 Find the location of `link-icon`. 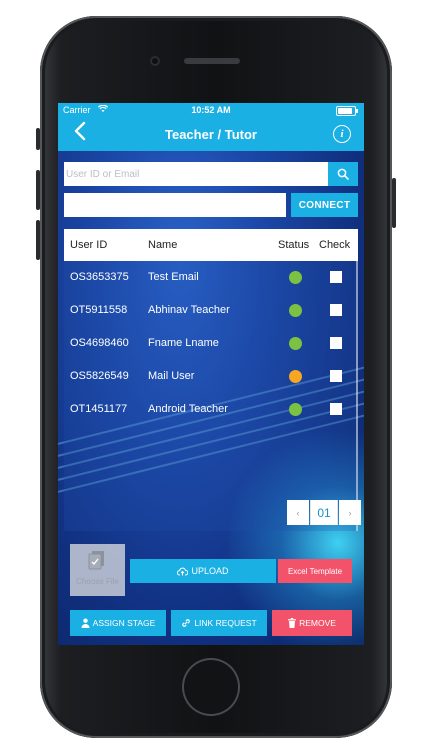

link-icon is located at coordinates (186, 623).